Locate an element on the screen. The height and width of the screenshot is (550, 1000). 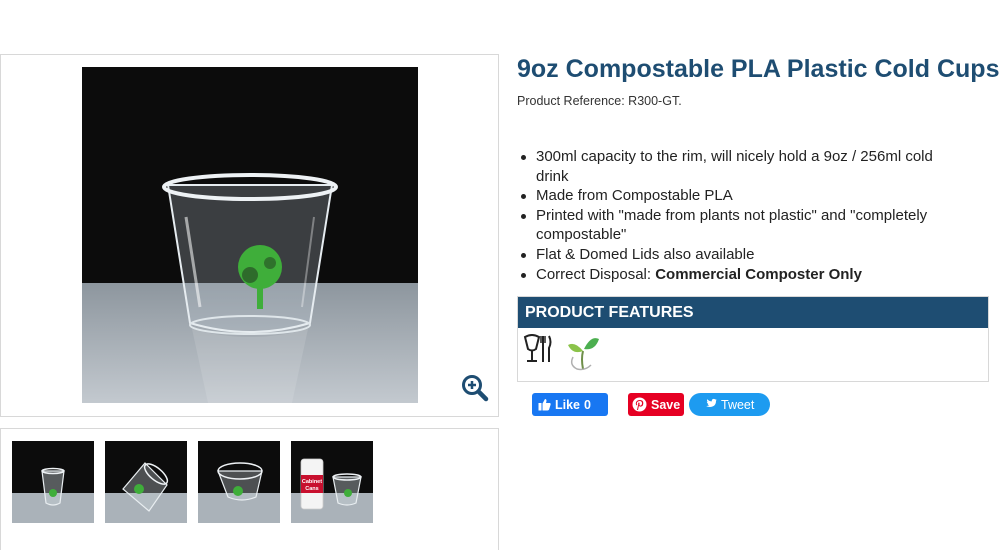
tweet-label: Tweet is located at coordinates (738, 404).